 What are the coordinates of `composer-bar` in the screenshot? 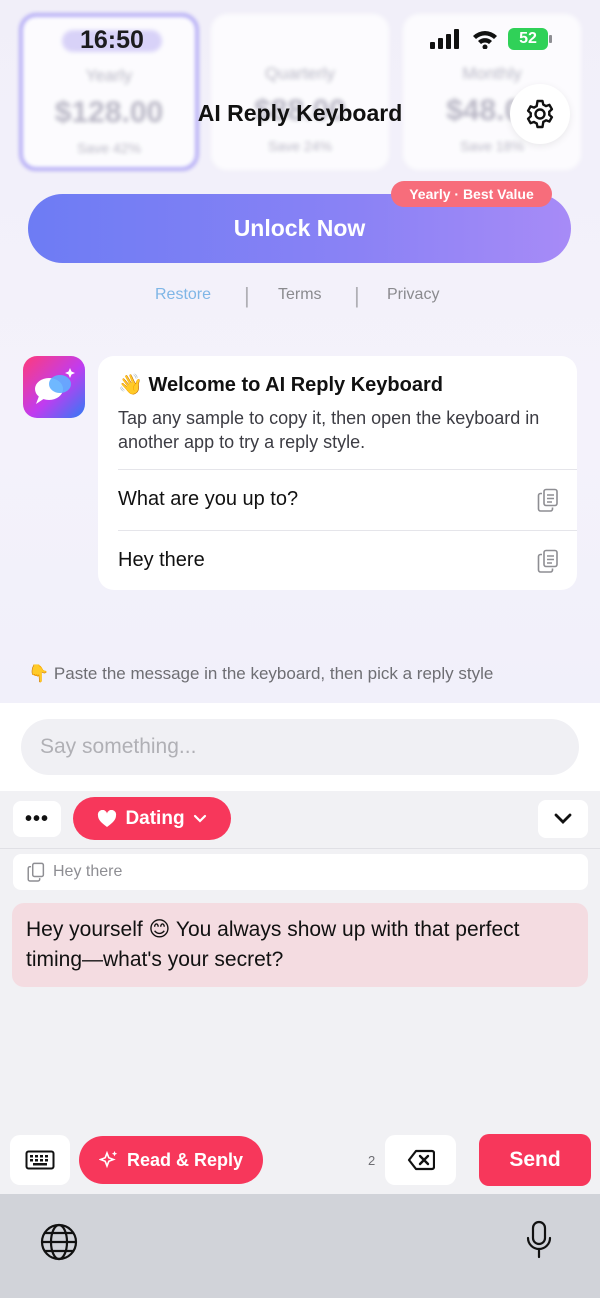 It's located at (300, 747).